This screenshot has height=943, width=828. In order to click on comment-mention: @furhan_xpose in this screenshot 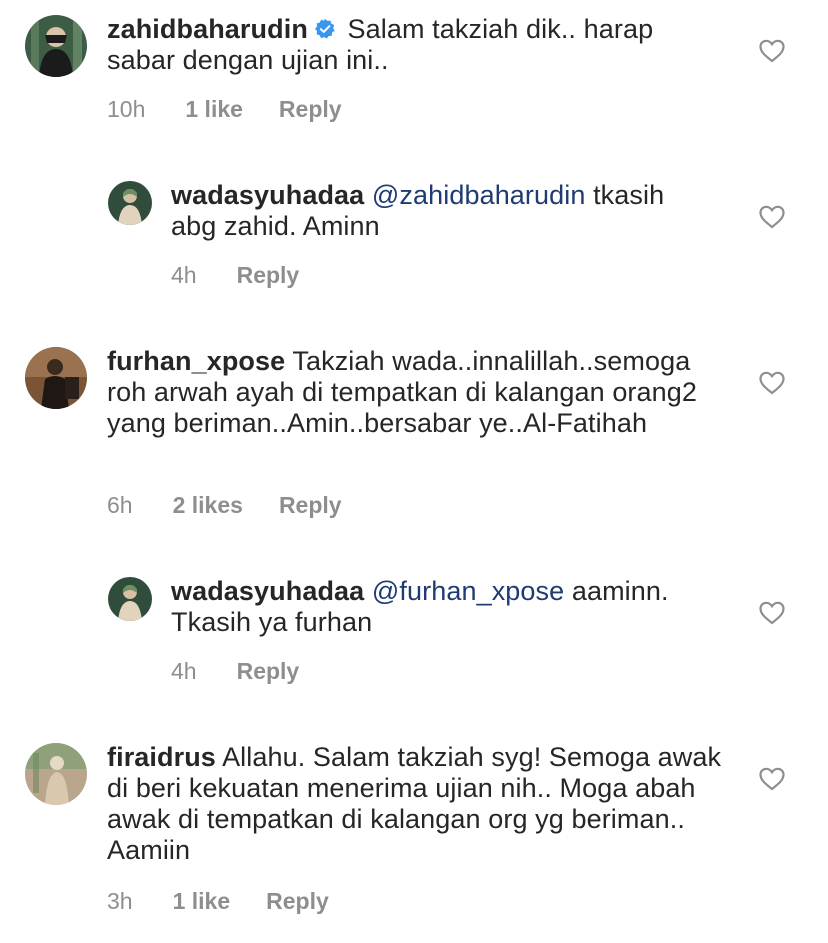, I will do `click(468, 591)`.